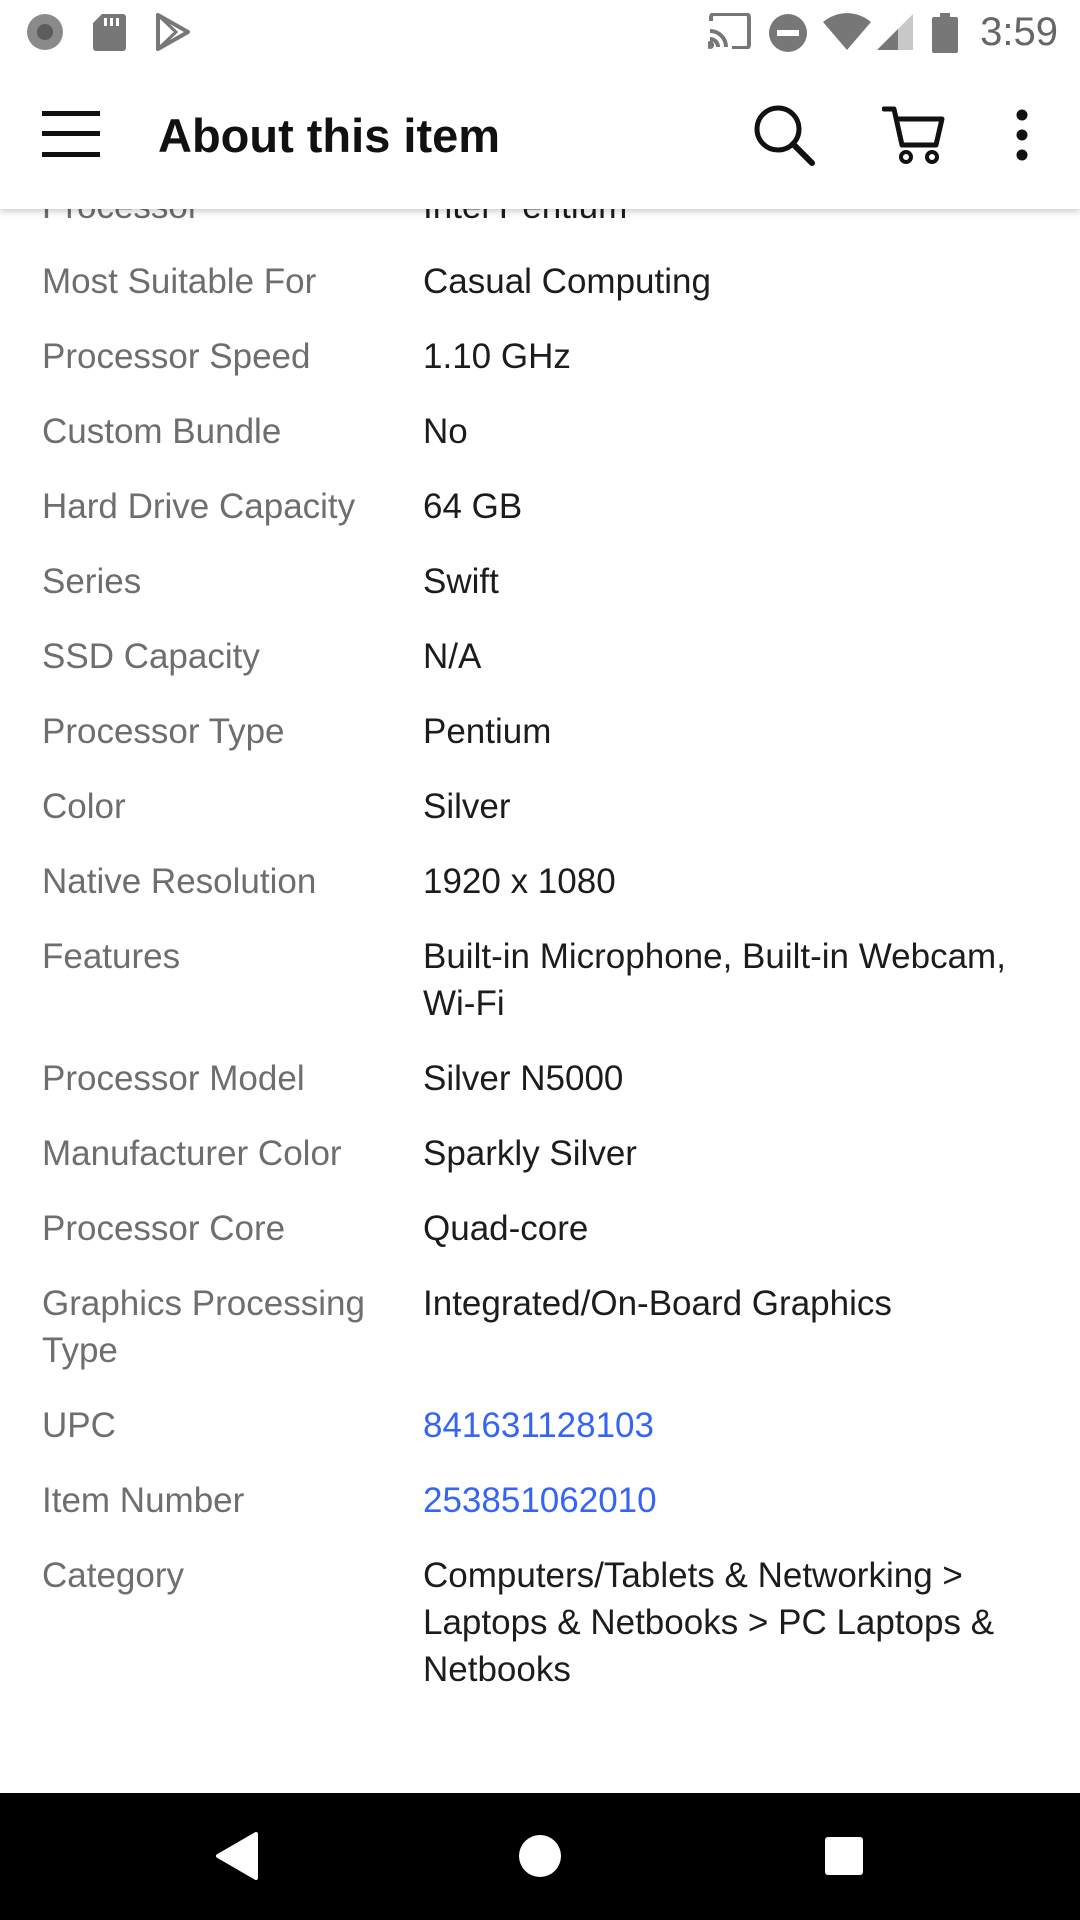  I want to click on spec-value: Sparkly Silver, so click(530, 1153).